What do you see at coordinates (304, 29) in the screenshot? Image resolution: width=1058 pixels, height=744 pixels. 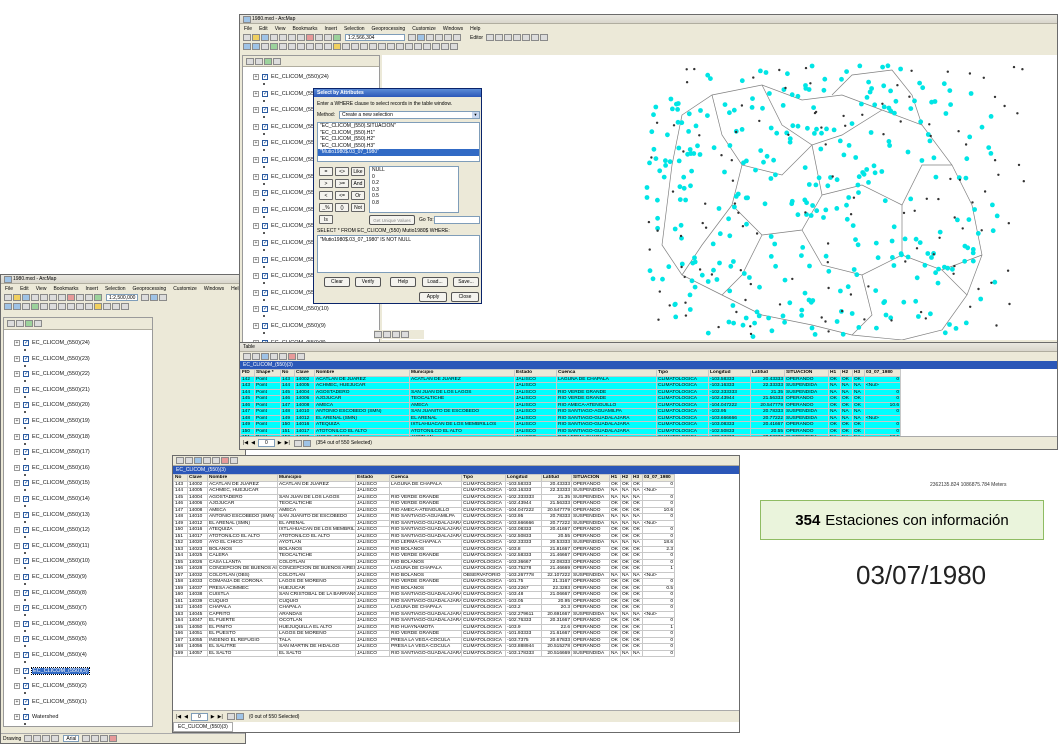 I see `menu-bookmarks: Bookmarks` at bounding box center [304, 29].